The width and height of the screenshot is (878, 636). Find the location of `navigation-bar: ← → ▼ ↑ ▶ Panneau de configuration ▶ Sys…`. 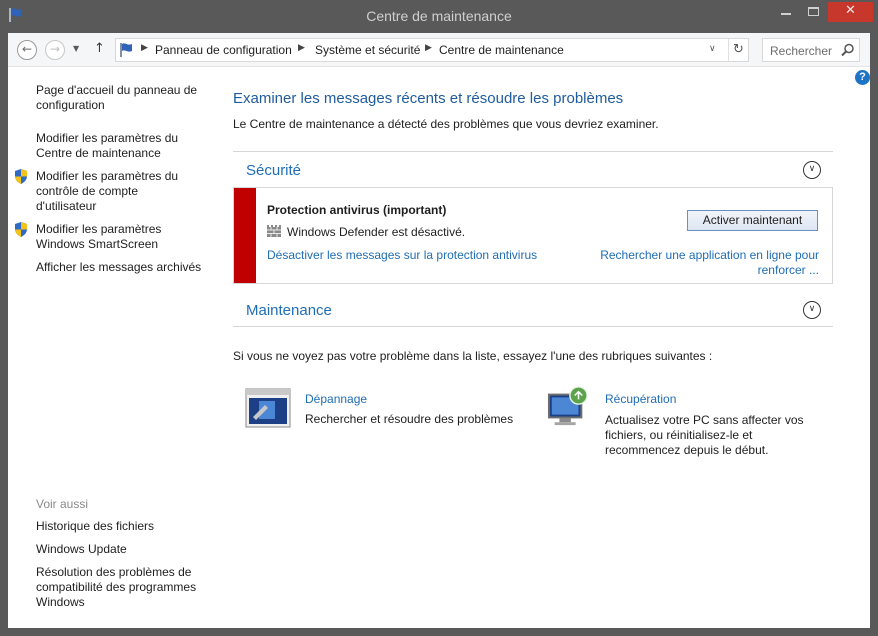

navigation-bar: ← → ▼ ↑ ▶ Panneau de configuration ▶ Sys… is located at coordinates (439, 50).